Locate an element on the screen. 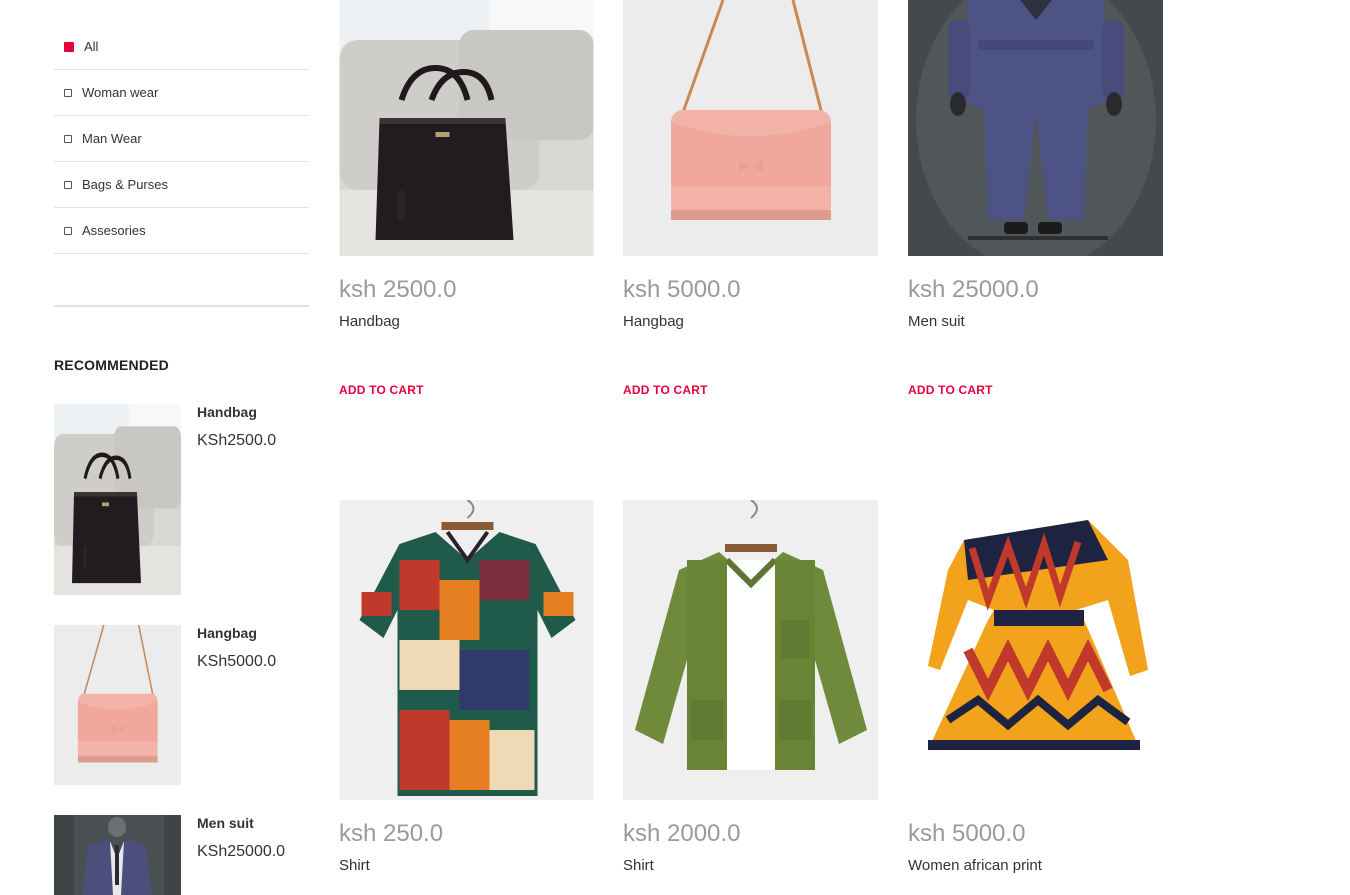 The width and height of the screenshot is (1350, 895). product-card-men-suit: ksh 25000.0 Men suit ADD TO CART is located at coordinates (1035, 200).